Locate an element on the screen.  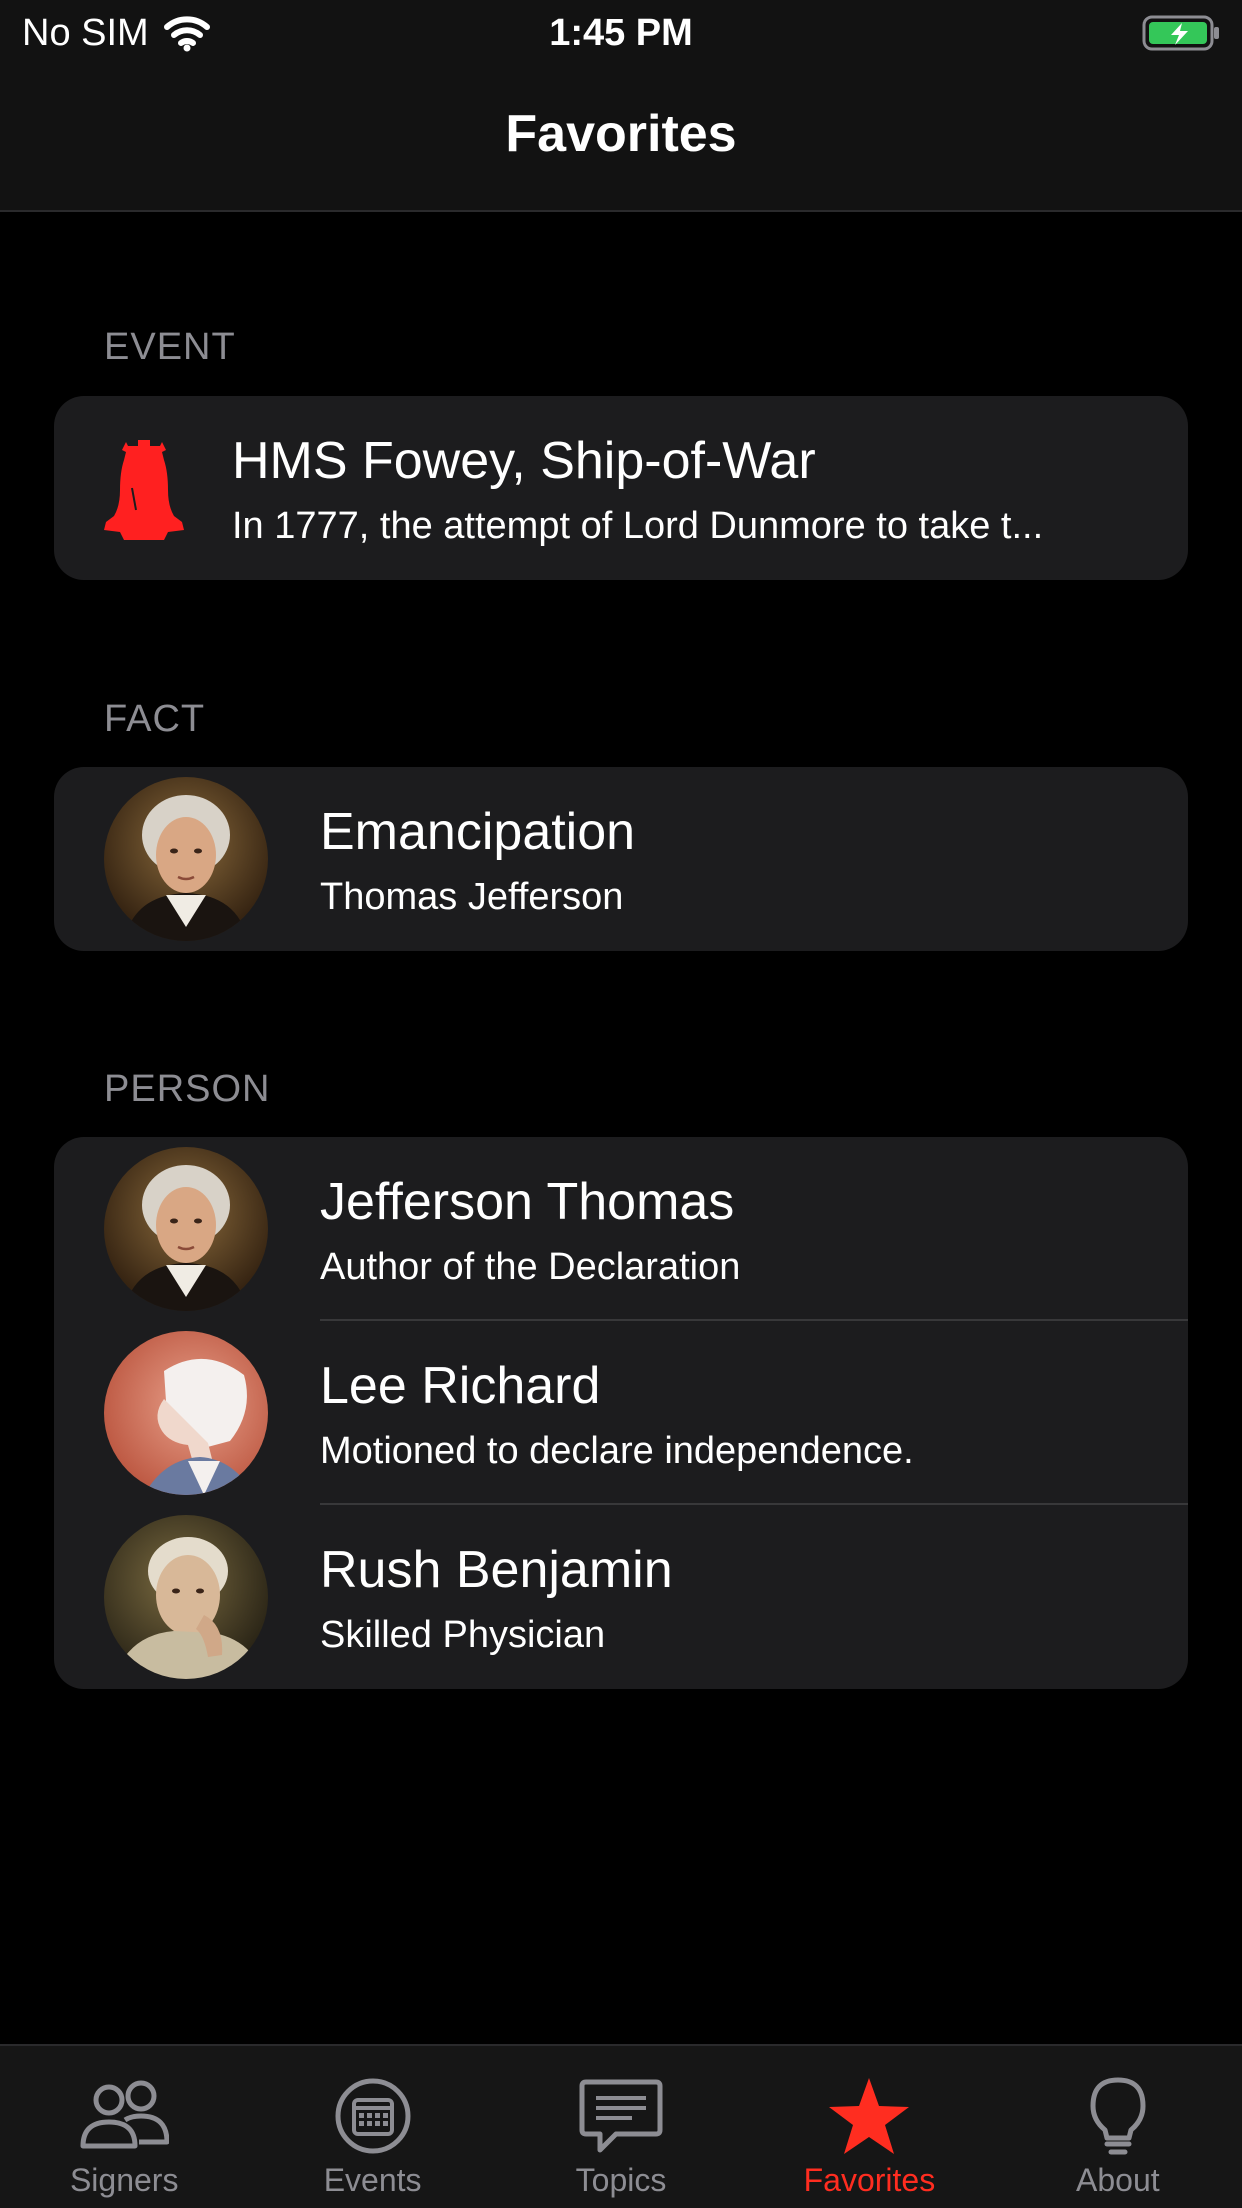
section-header-person: PERSON is located at coordinates (187, 1089).